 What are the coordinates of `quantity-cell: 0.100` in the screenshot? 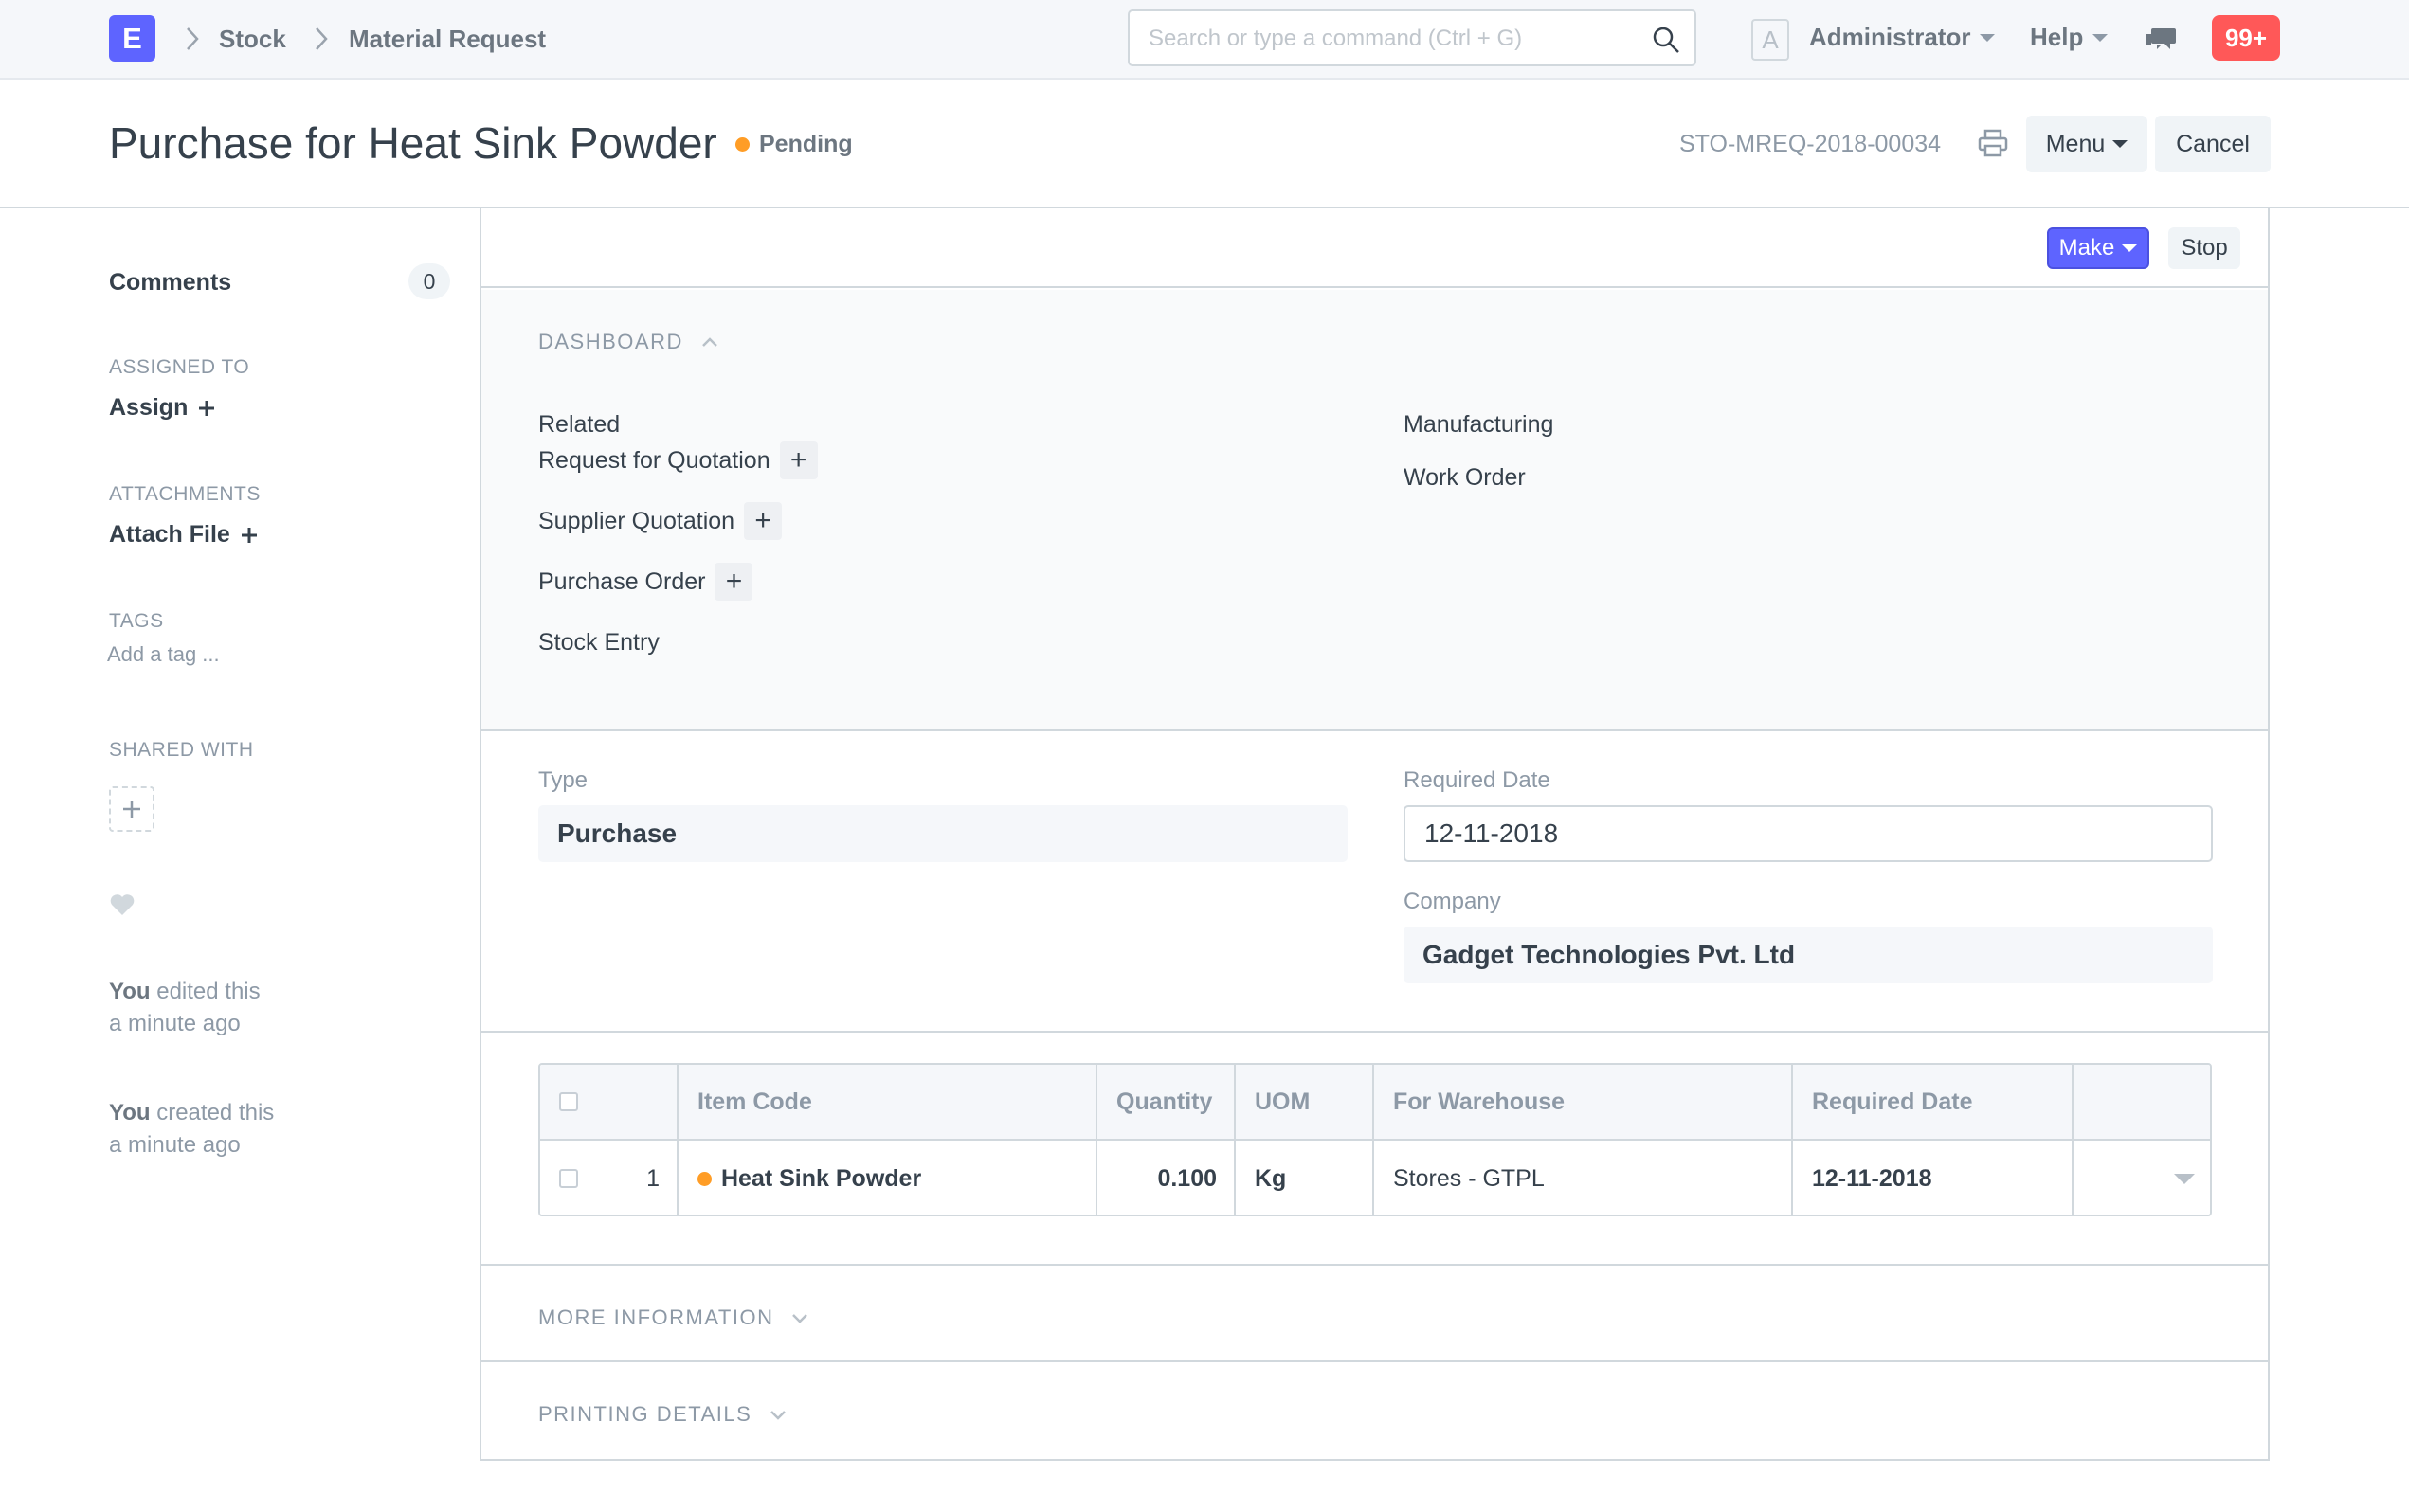 It's located at (1166, 1178).